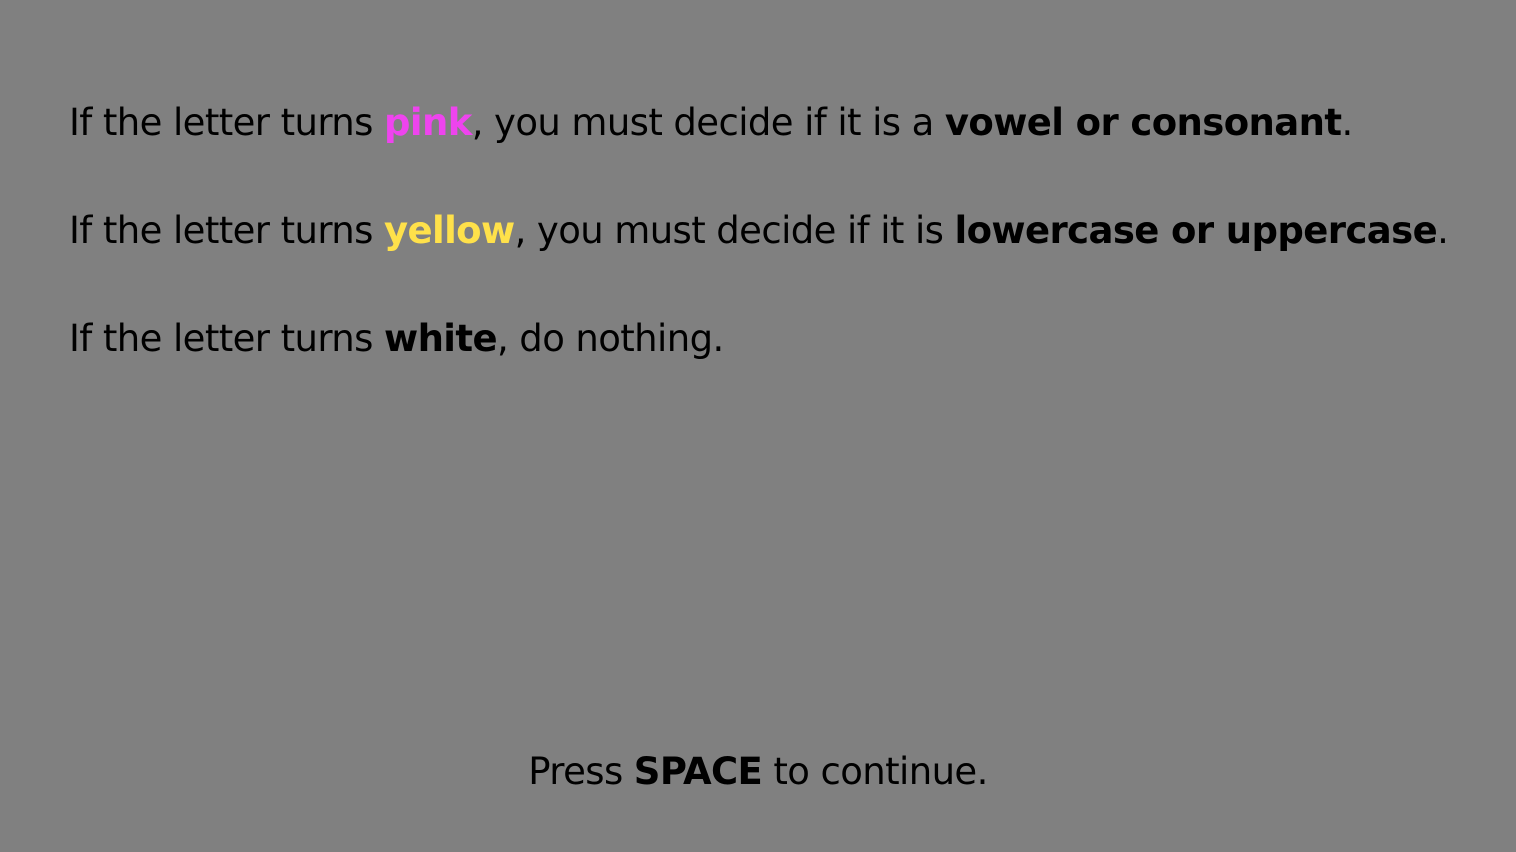 Image resolution: width=1516 pixels, height=852 pixels. I want to click on color-word-white: white, so click(440, 338).